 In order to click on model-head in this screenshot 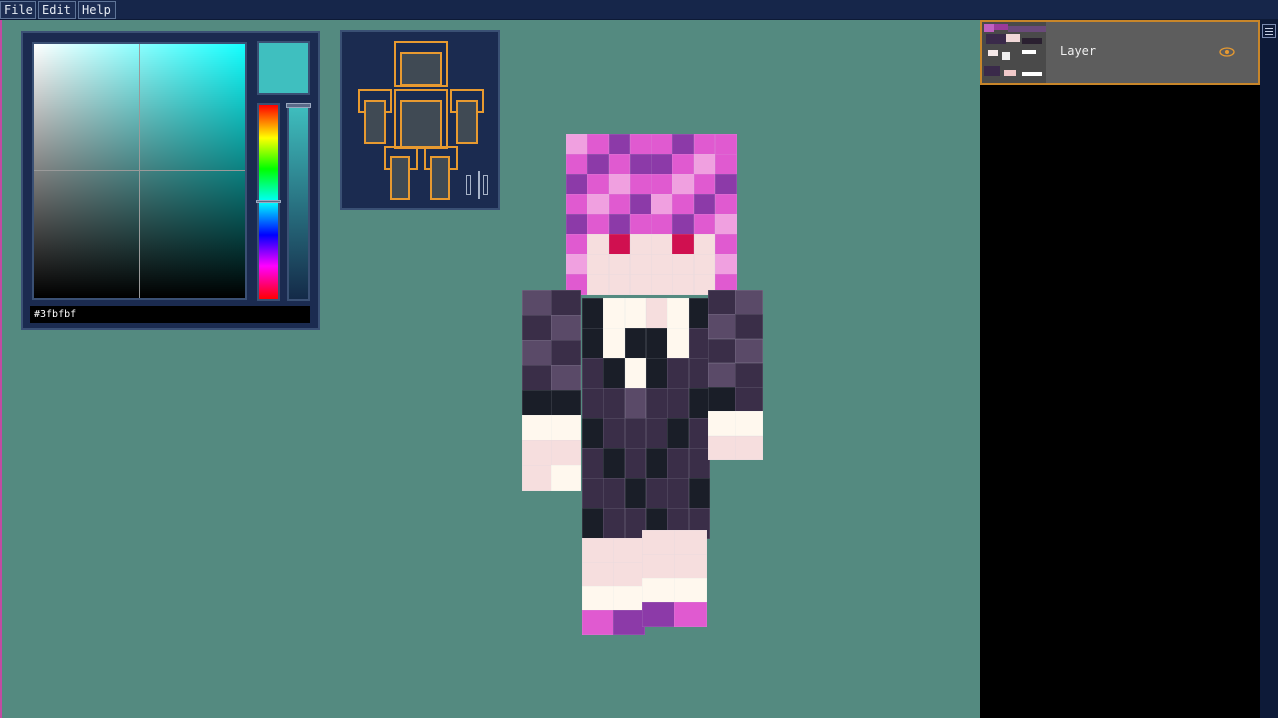, I will do `click(651, 214)`.